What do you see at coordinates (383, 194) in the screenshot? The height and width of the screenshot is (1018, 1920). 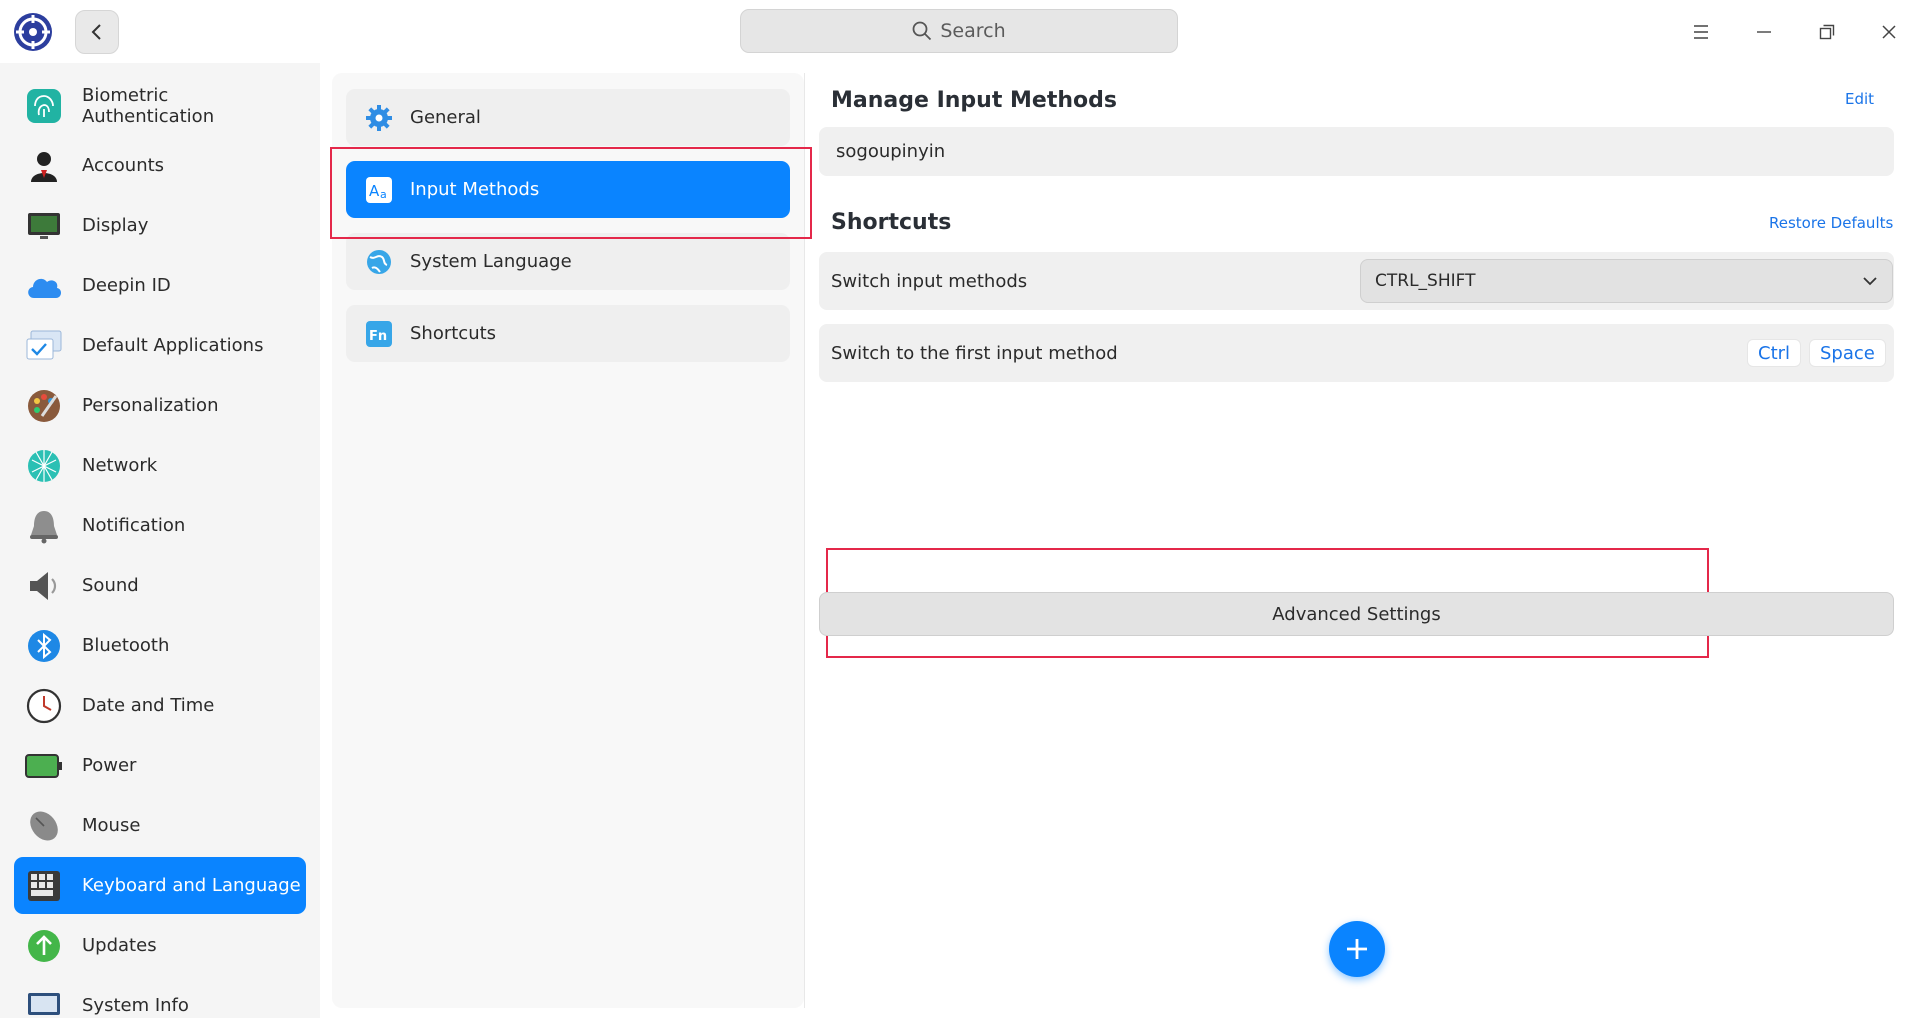 I see `svg-text: a` at bounding box center [383, 194].